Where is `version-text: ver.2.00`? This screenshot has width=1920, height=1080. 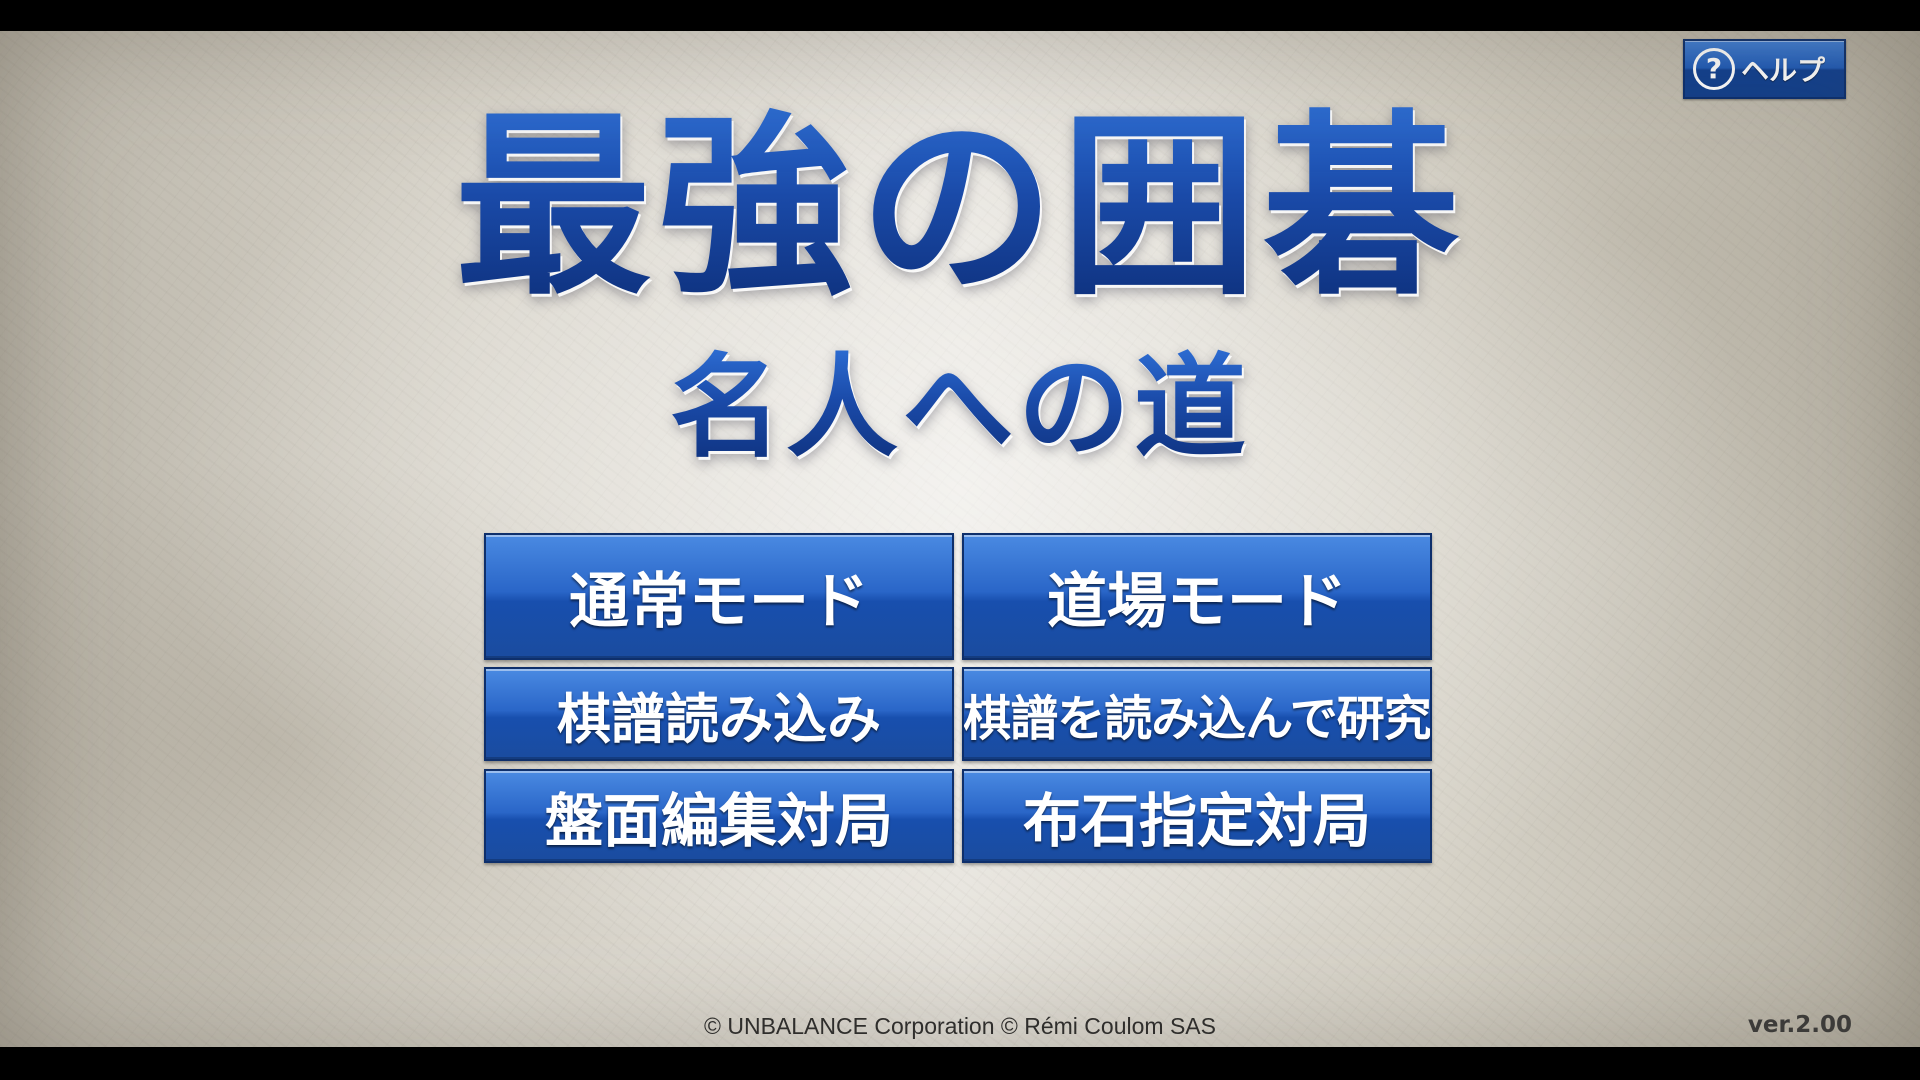
version-text: ver.2.00 is located at coordinates (1799, 1025).